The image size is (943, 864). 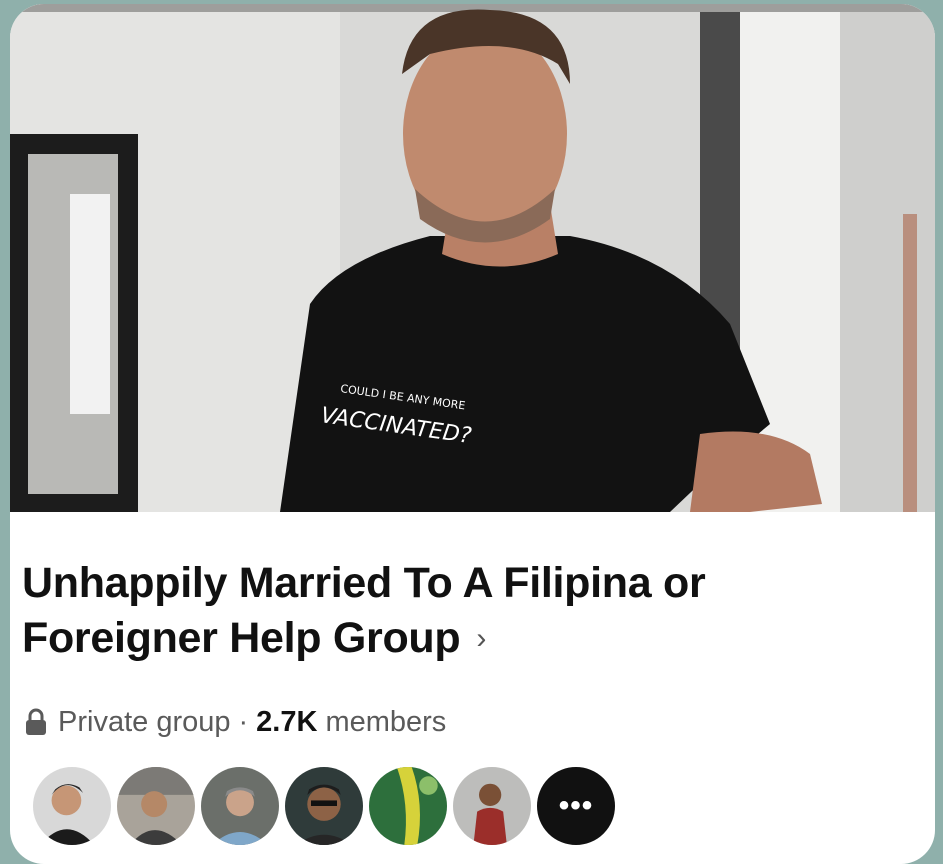 What do you see at coordinates (386, 721) in the screenshot?
I see `members-label: members` at bounding box center [386, 721].